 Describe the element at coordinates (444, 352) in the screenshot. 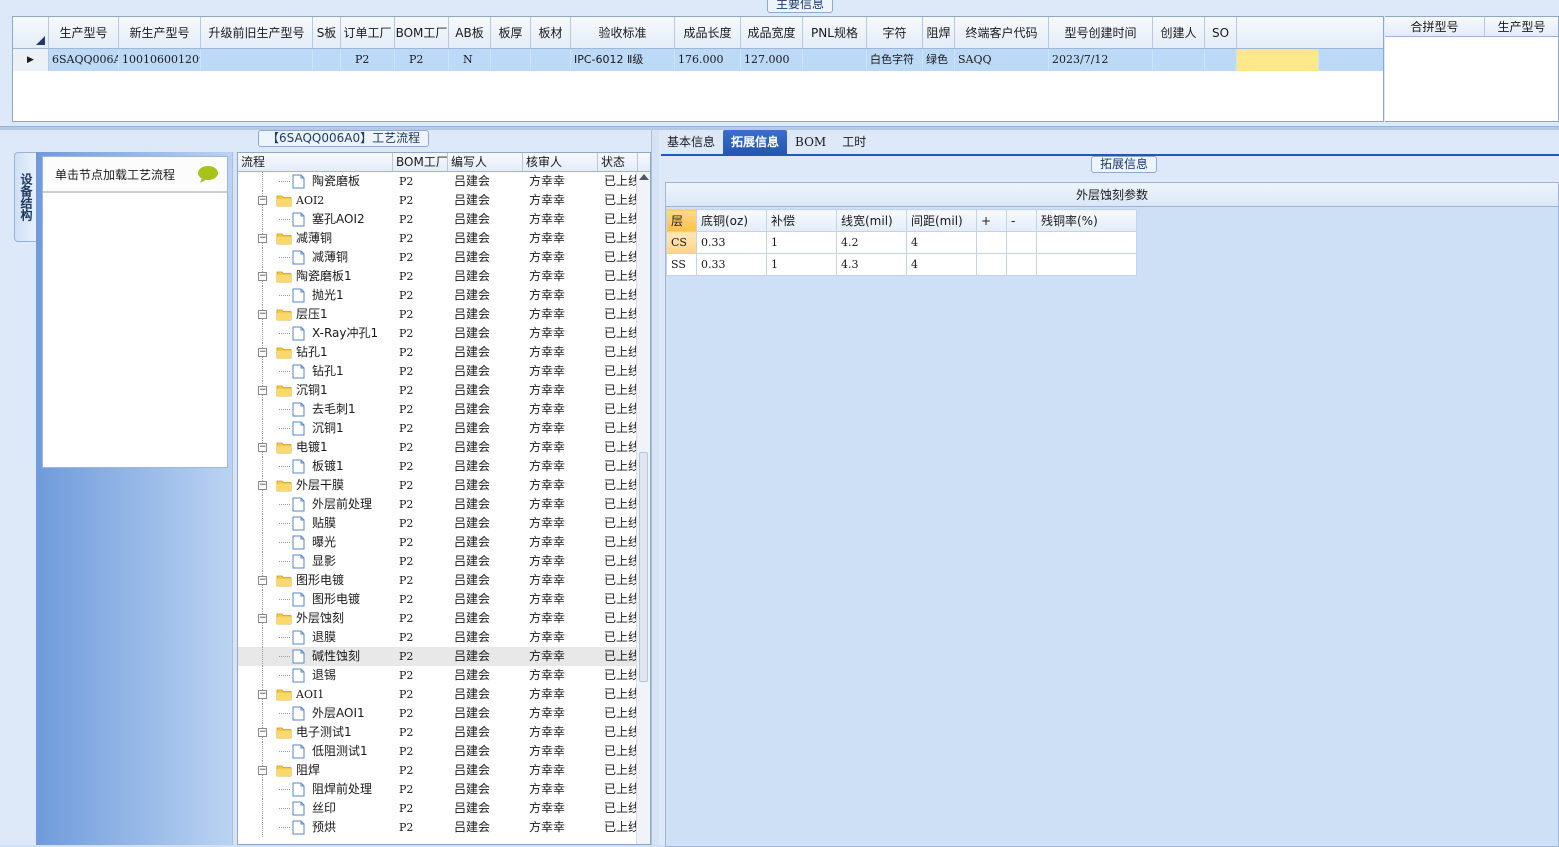

I see `tree-group-node: − 钻孔1 P2 吕建会 方幸幸 已上线` at that location.